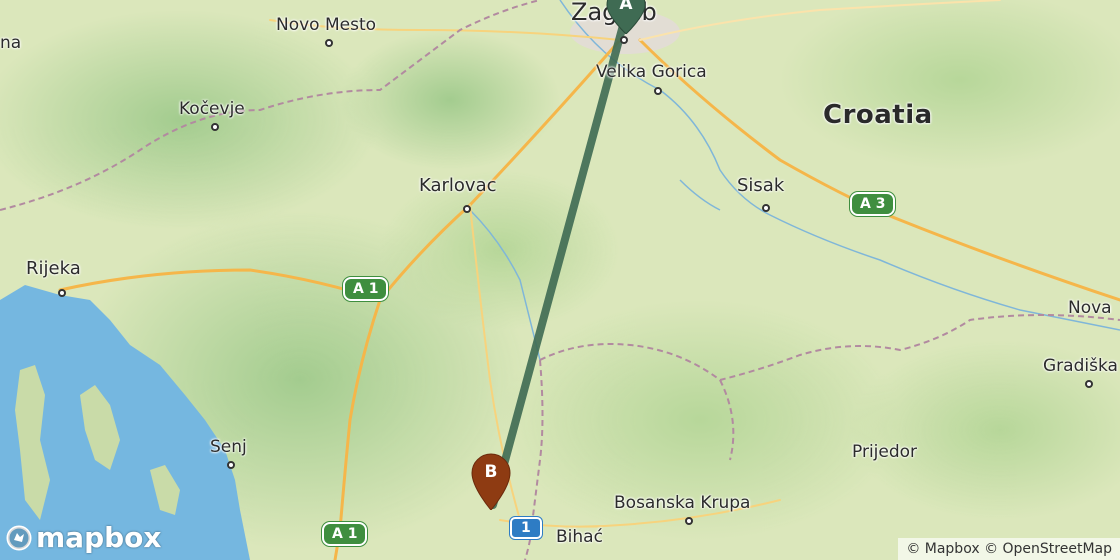 The width and height of the screenshot is (1120, 560). What do you see at coordinates (1009, 549) in the screenshot?
I see `map-attribution: © Mapbox © OpenStreetMap` at bounding box center [1009, 549].